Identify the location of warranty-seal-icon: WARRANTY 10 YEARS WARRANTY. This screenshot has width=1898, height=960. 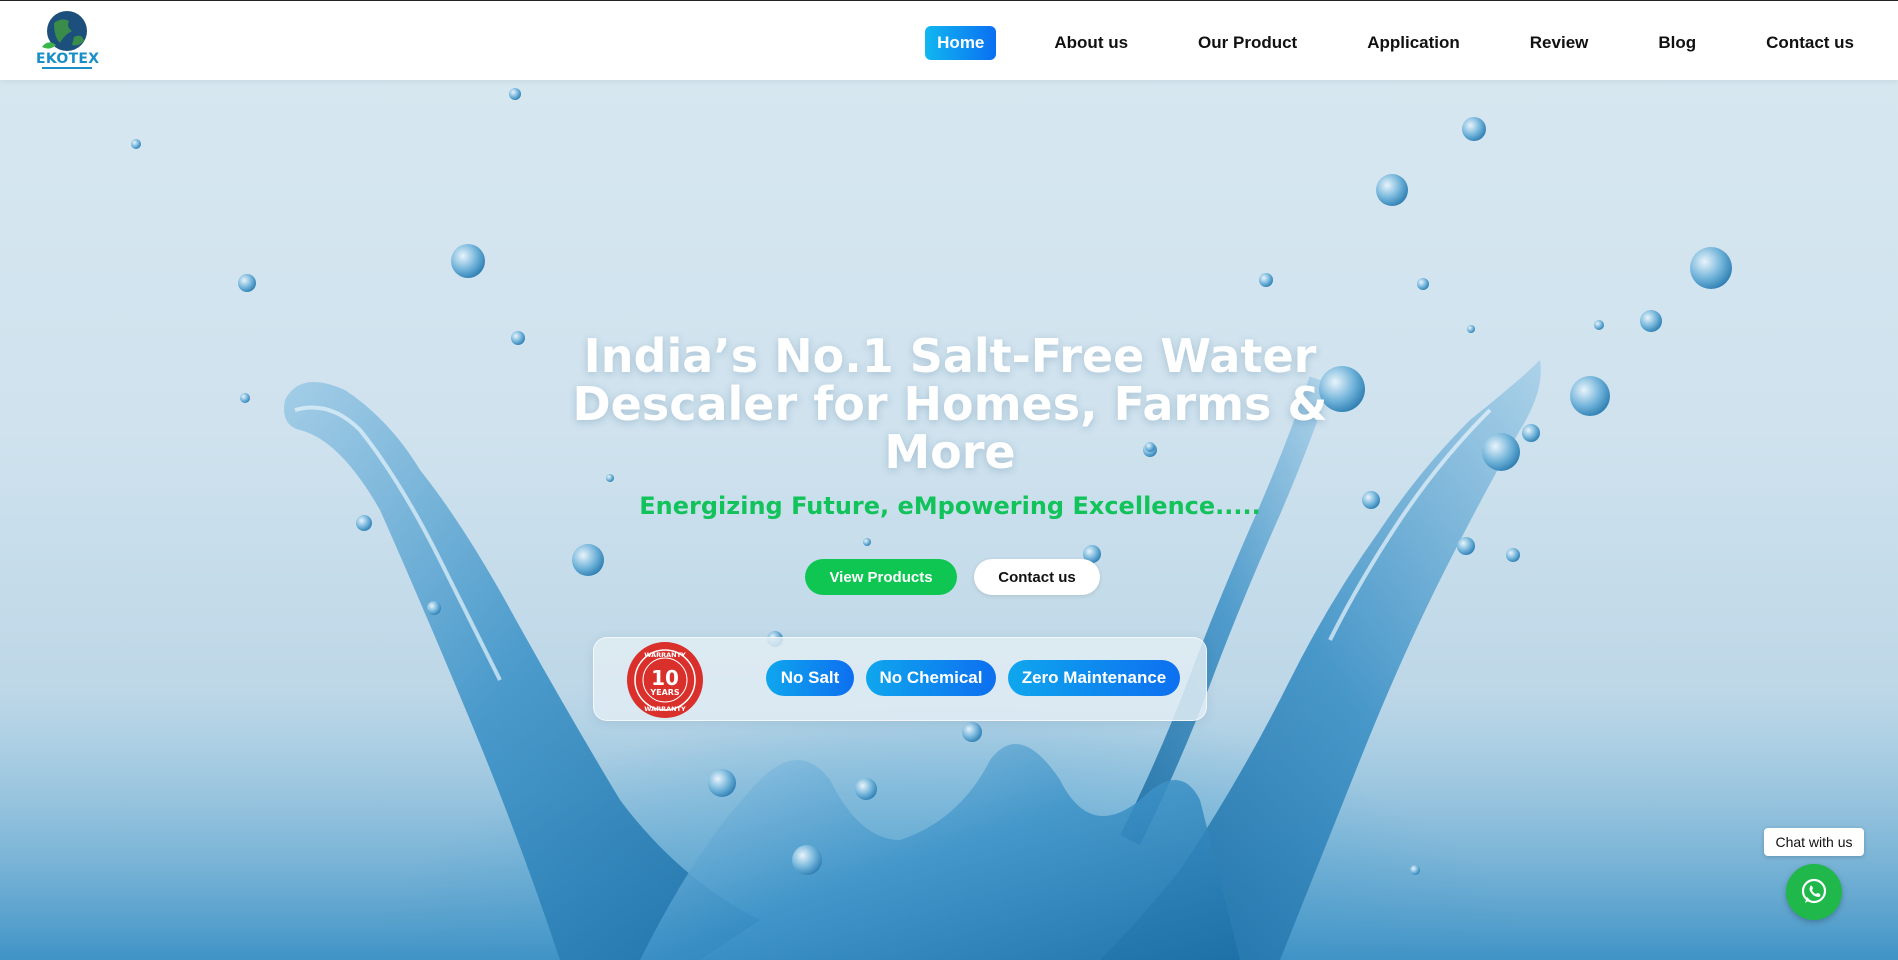
(665, 680).